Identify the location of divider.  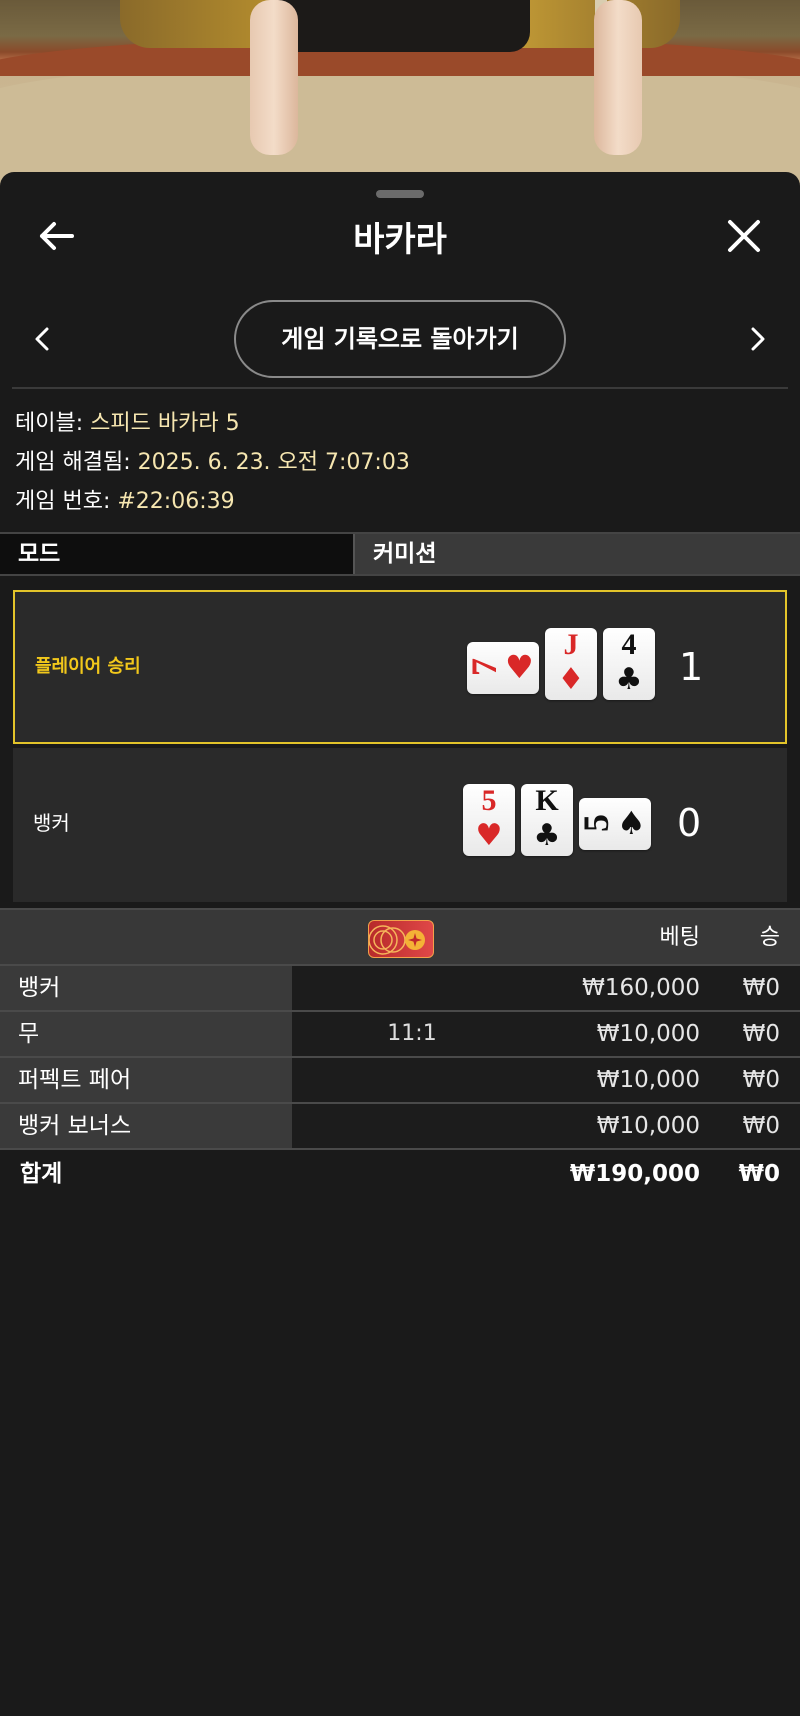
(400, 388).